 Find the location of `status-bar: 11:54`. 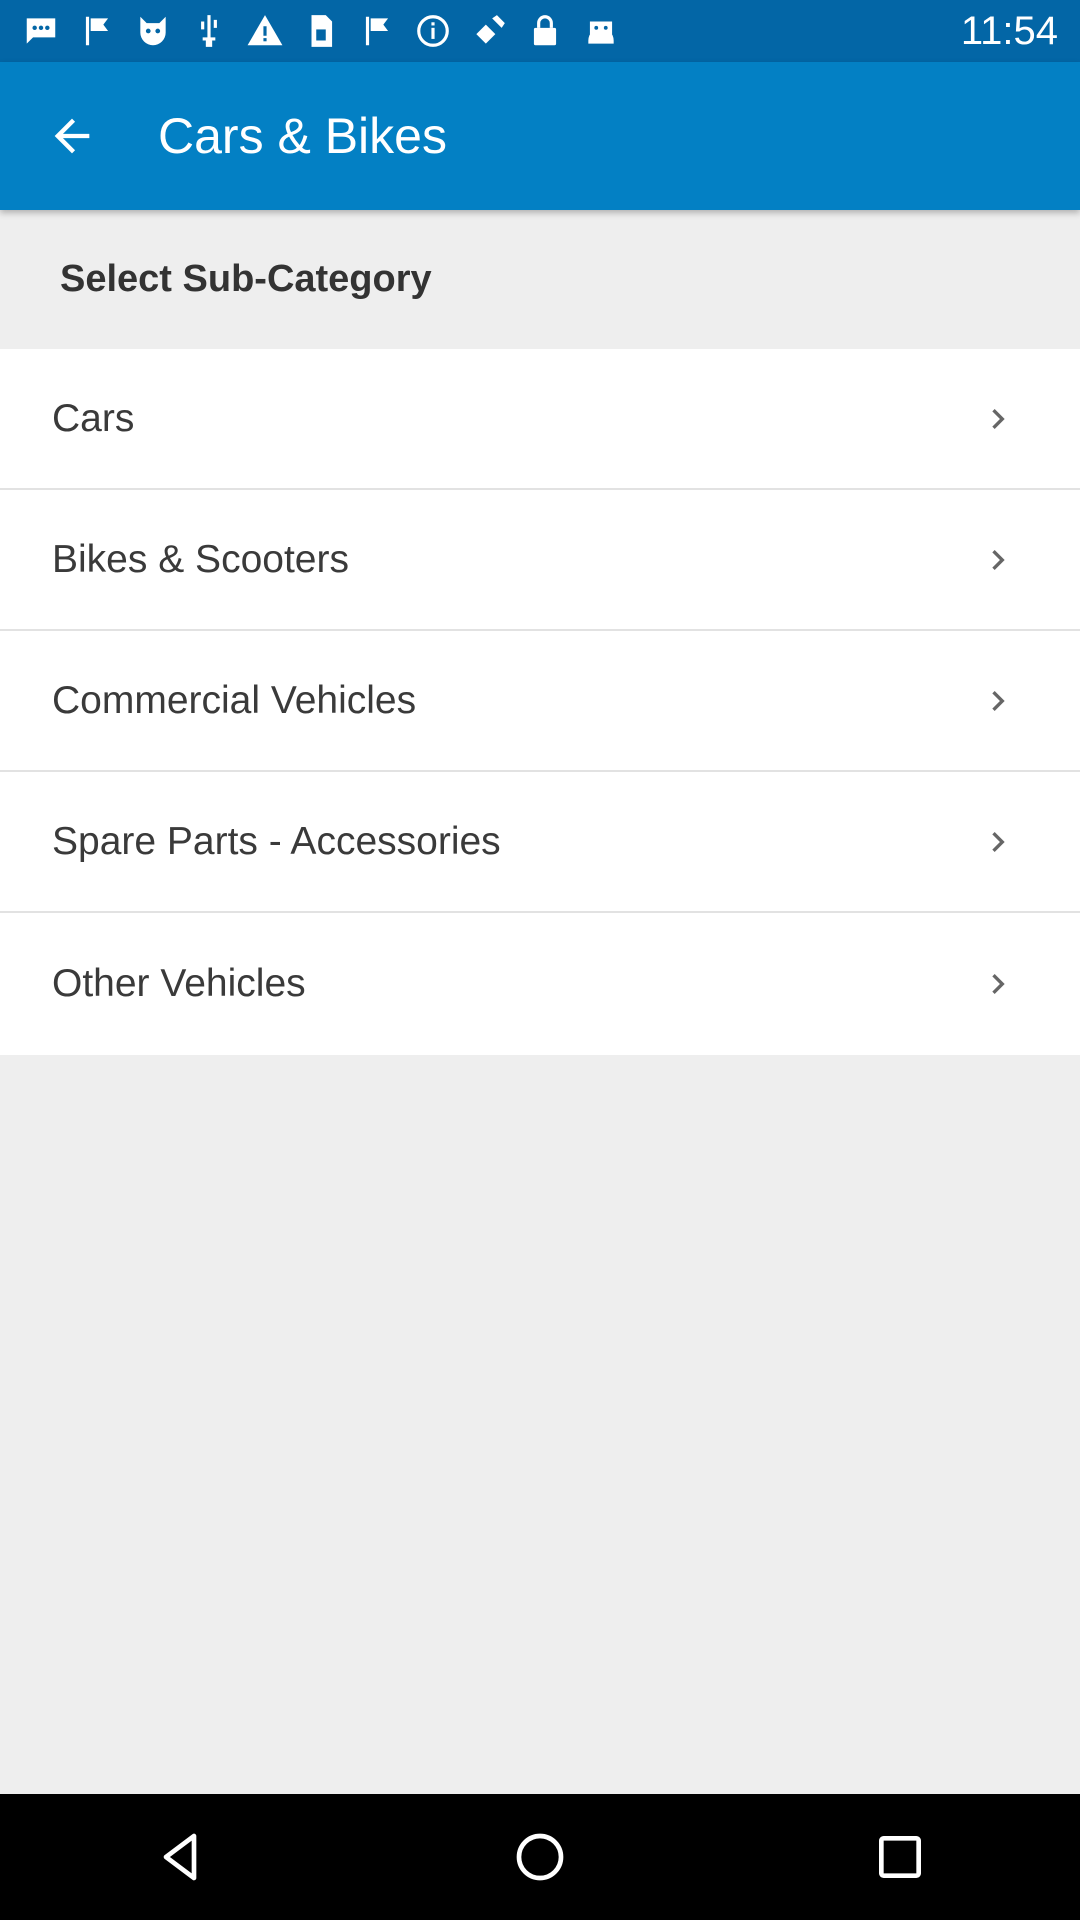

status-bar: 11:54 is located at coordinates (540, 31).